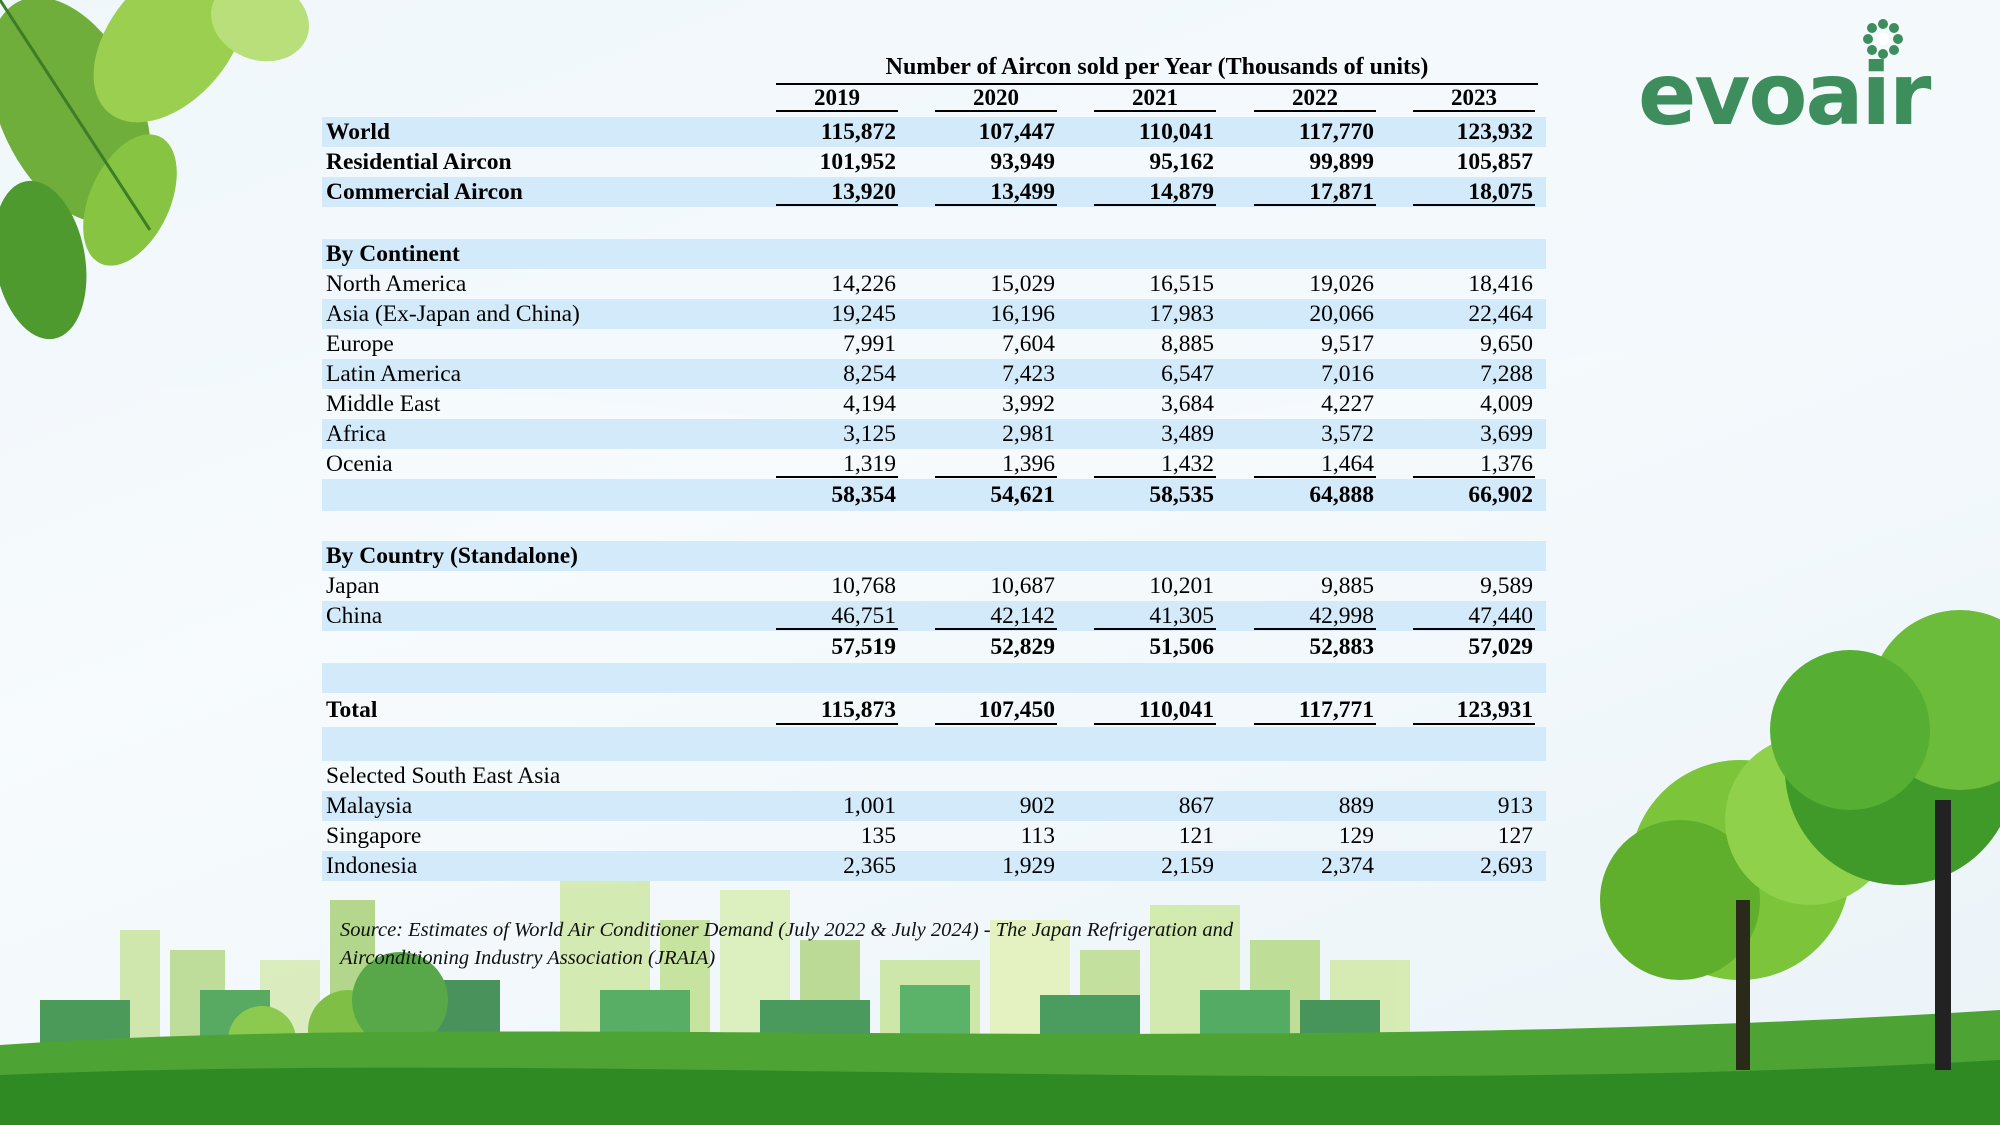  I want to click on table-cell: 19,026, so click(1341, 284).